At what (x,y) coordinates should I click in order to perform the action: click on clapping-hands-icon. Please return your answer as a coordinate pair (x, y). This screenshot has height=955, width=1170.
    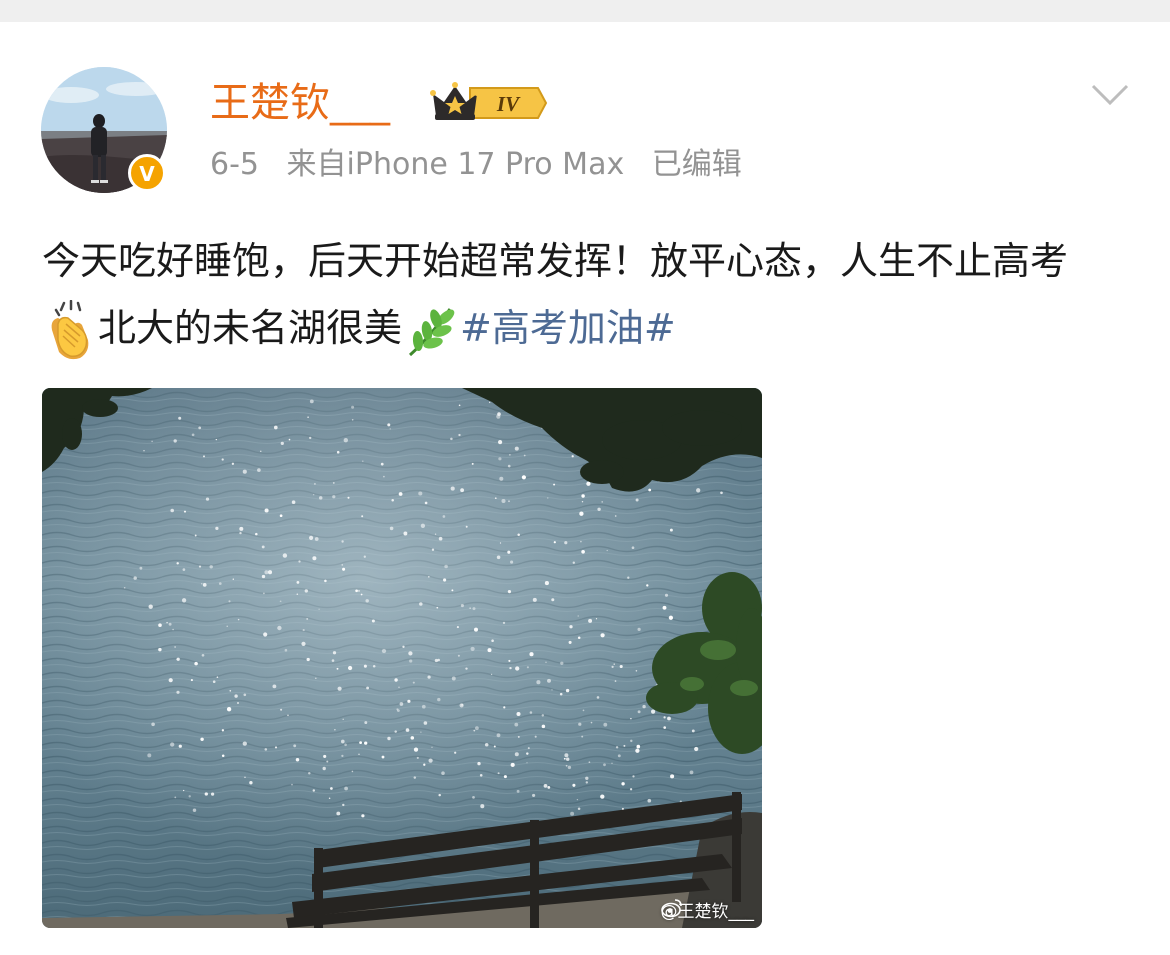
    Looking at the image, I should click on (70, 329).